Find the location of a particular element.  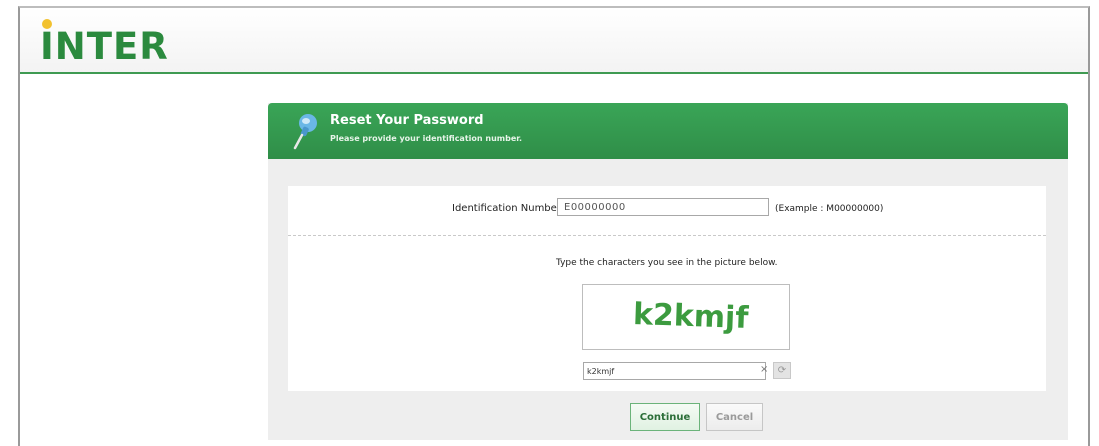

pushpin-icon is located at coordinates (305, 132).